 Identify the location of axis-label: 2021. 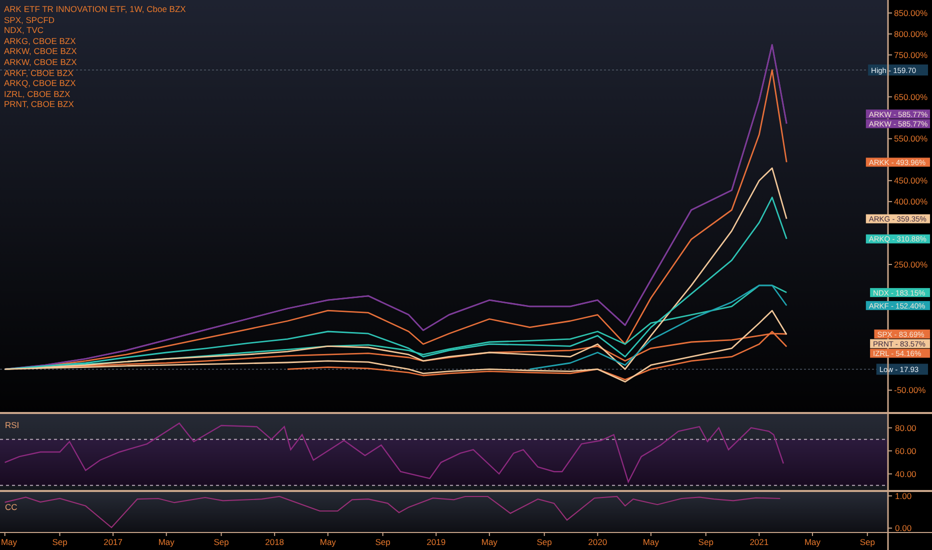
(759, 542).